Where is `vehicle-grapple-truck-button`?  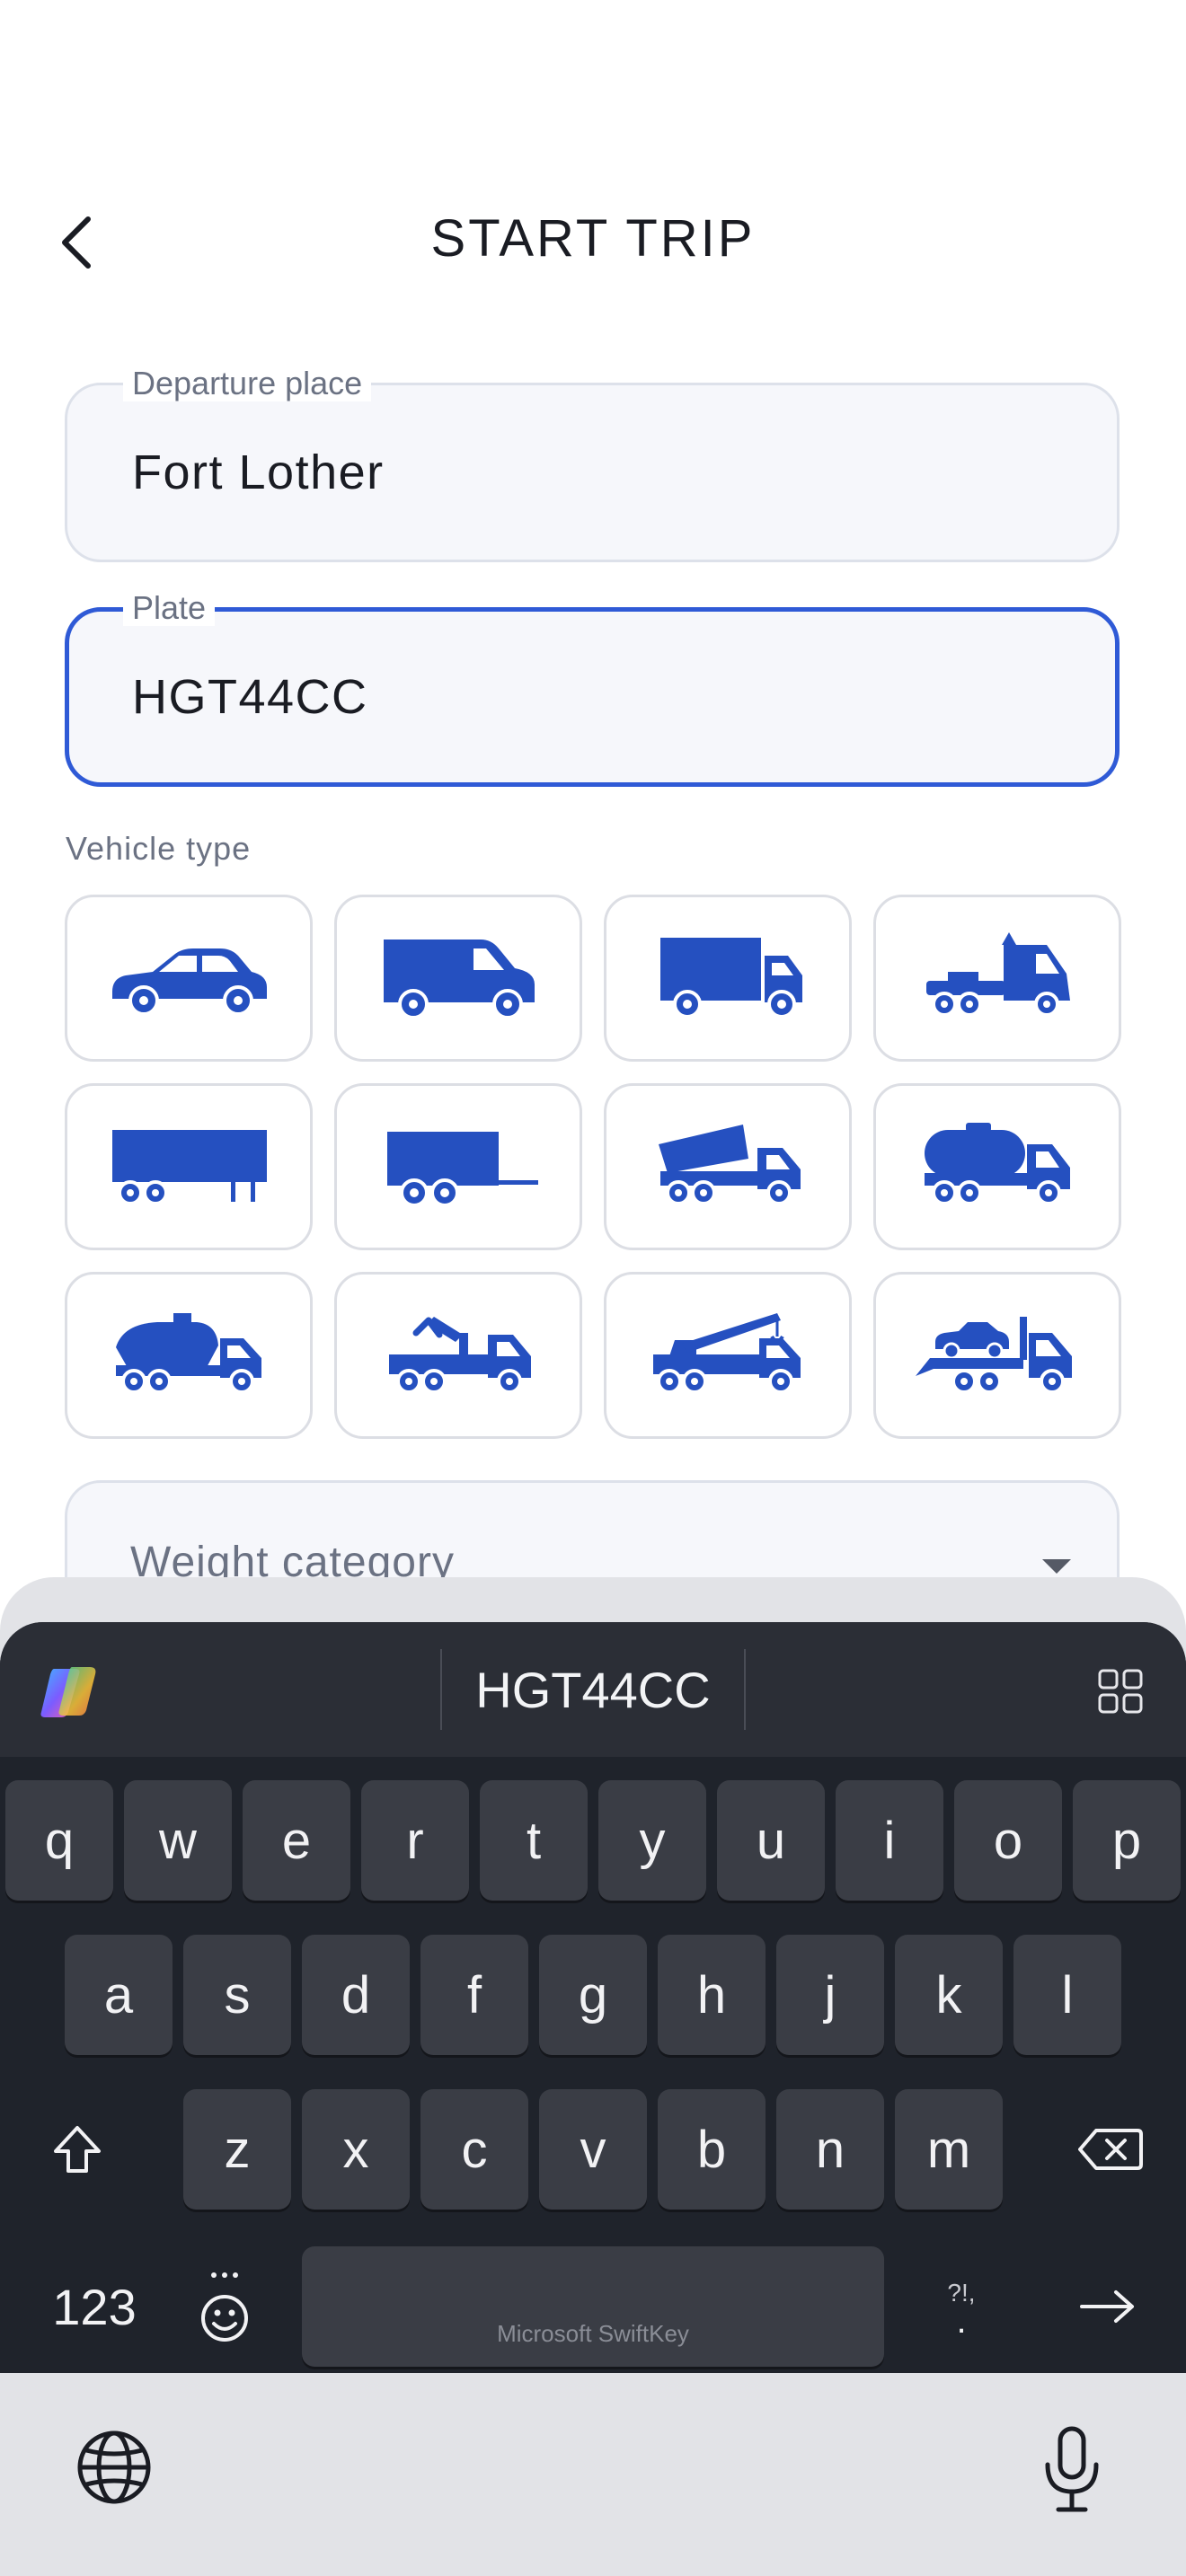 vehicle-grapple-truck-button is located at coordinates (458, 1355).